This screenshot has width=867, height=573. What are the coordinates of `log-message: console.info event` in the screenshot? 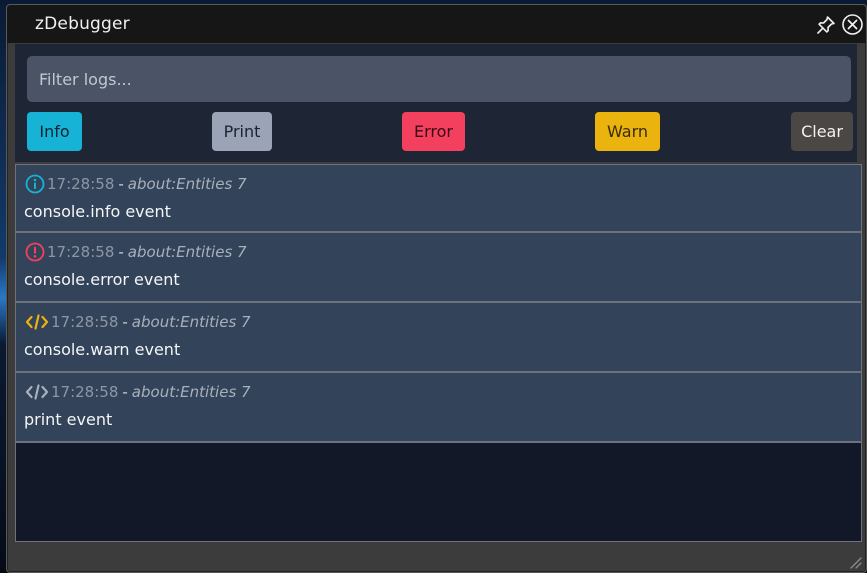 It's located at (97, 211).